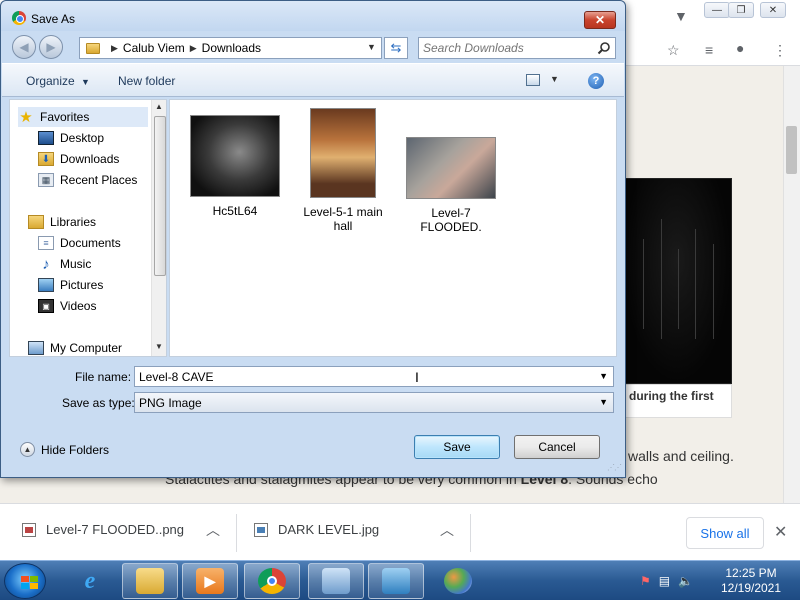 This screenshot has height=601, width=800. Describe the element at coordinates (160, 196) in the screenshot. I see `navigation-scrollbar-thumb` at that location.